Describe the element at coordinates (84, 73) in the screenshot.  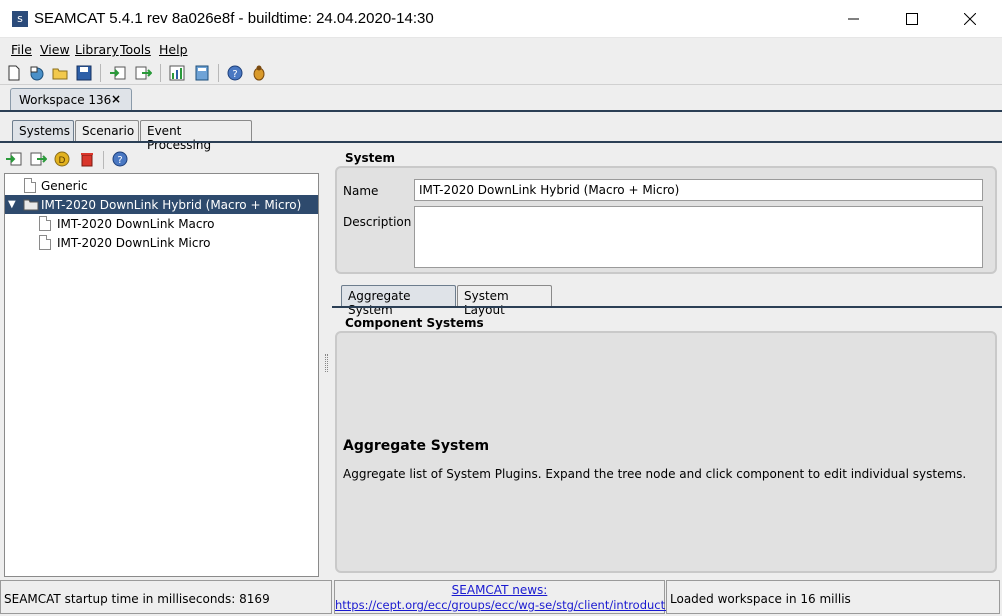
I see `save-icon` at that location.